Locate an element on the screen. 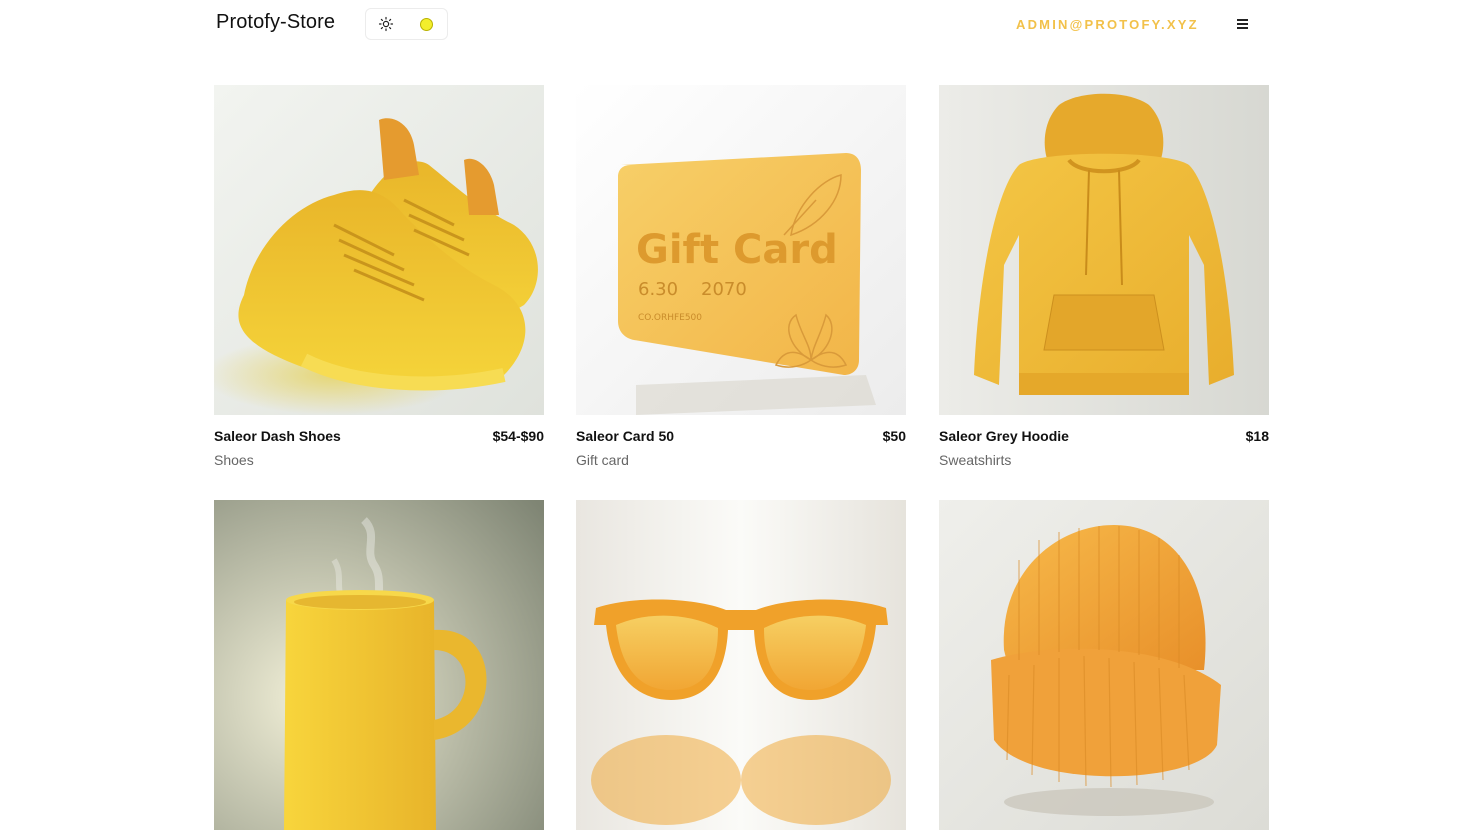 The height and width of the screenshot is (830, 1476). product-price: $54-$90 is located at coordinates (518, 436).